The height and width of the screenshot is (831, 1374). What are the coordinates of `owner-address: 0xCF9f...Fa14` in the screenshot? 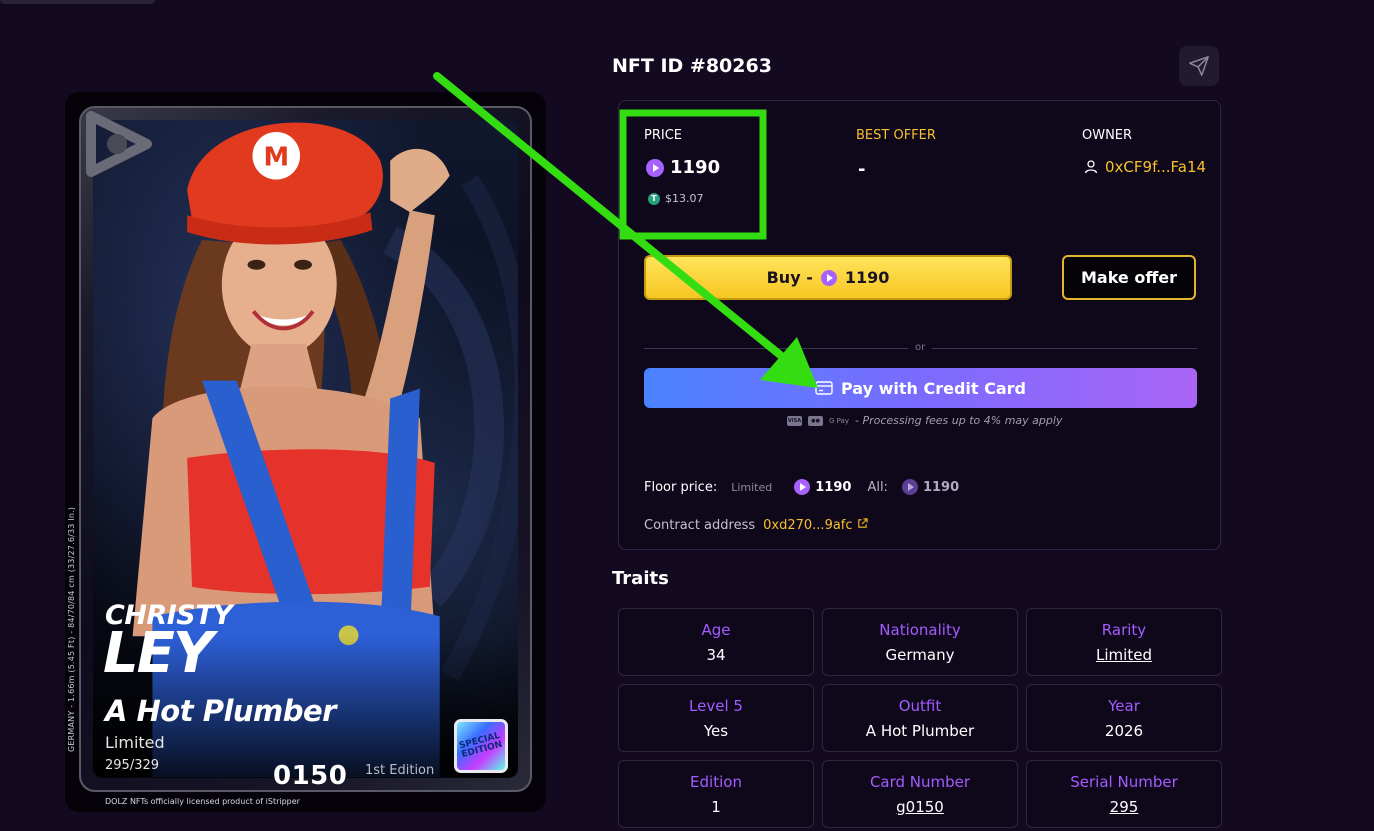 It's located at (1156, 167).